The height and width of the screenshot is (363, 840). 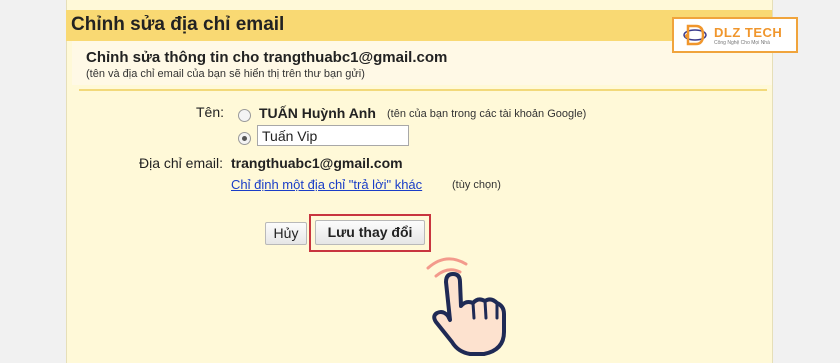 I want to click on save-button: Lưu thay đổi, so click(x=370, y=232).